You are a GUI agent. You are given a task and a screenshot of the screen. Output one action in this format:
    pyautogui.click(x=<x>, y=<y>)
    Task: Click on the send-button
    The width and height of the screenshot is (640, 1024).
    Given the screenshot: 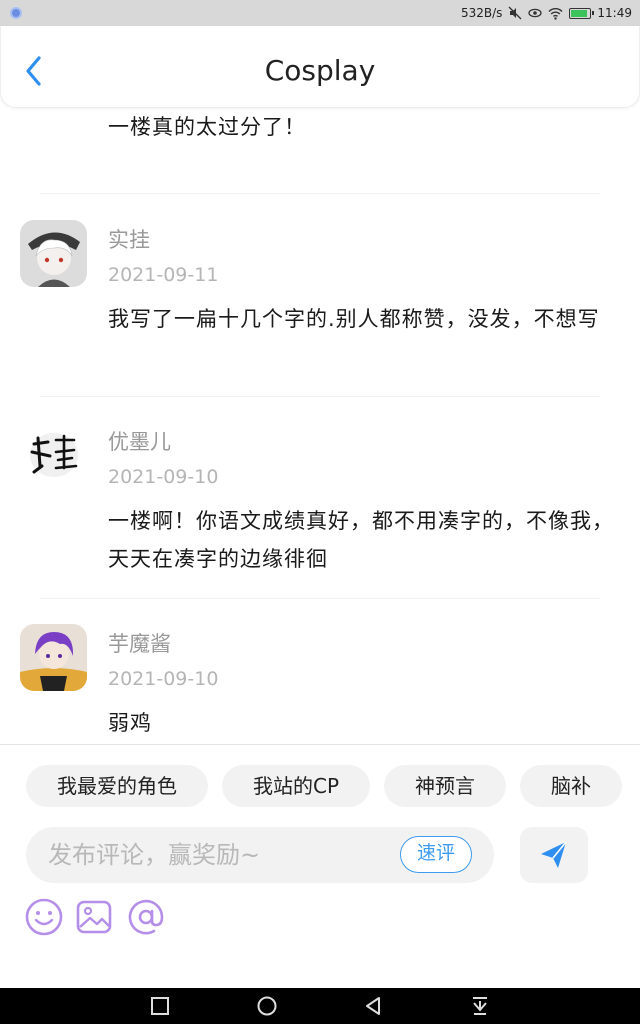 What is the action you would take?
    pyautogui.click(x=554, y=855)
    